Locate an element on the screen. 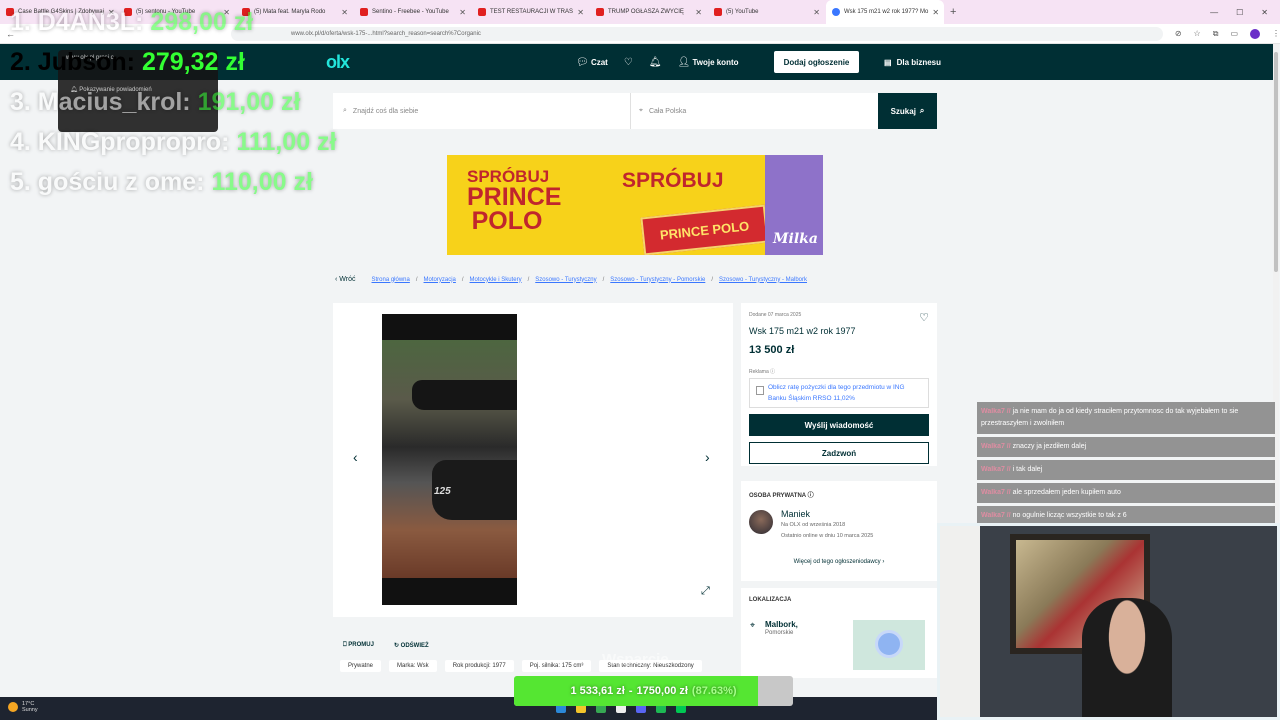 The height and width of the screenshot is (720, 1280). listing-tag: Rok produkcji: 1977 is located at coordinates (479, 666).